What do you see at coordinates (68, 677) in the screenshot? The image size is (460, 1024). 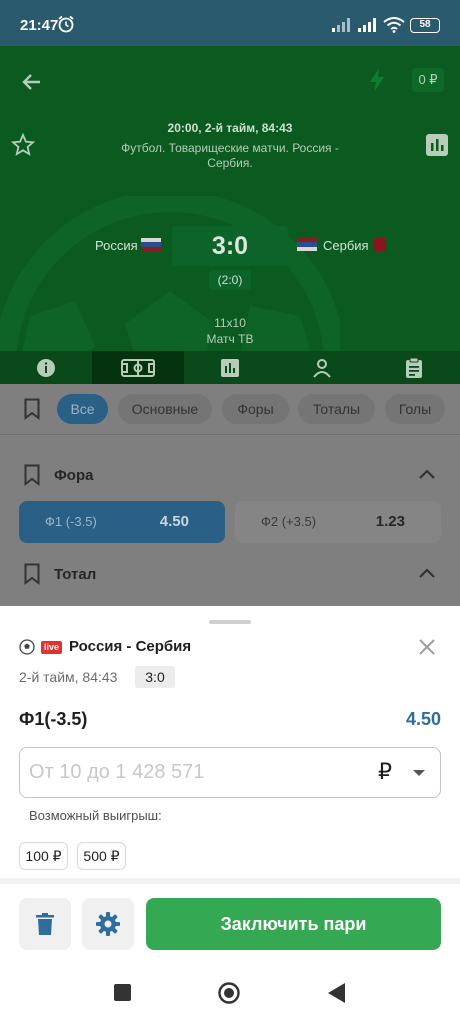 I see `bet-period: 2-й тайм, 84:43` at bounding box center [68, 677].